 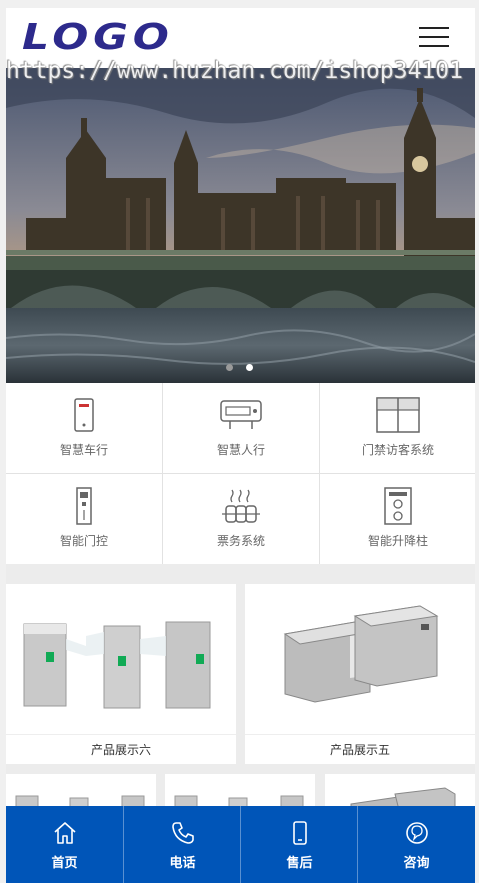 I want to click on product-caption: 产品展示六, so click(x=121, y=749).